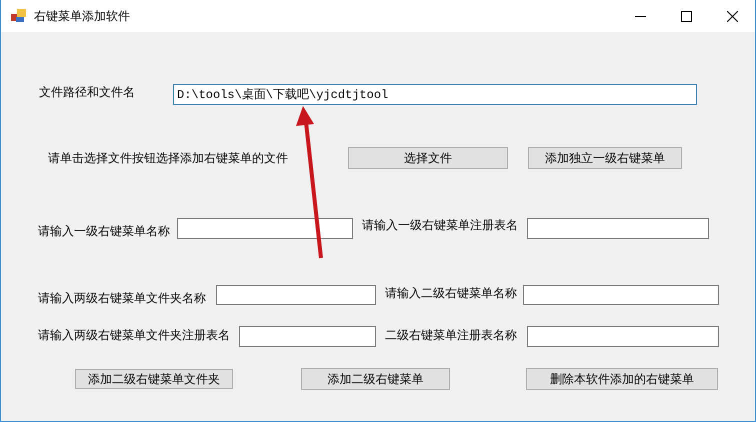 The image size is (756, 422). Describe the element at coordinates (732, 16) in the screenshot. I see `close-icon` at that location.